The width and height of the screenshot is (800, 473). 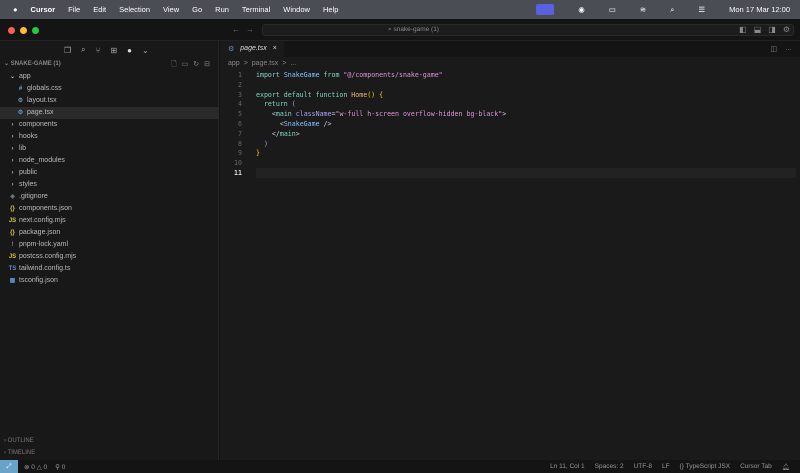 What do you see at coordinates (12, 221) in the screenshot?
I see `file-icon: JS` at bounding box center [12, 221].